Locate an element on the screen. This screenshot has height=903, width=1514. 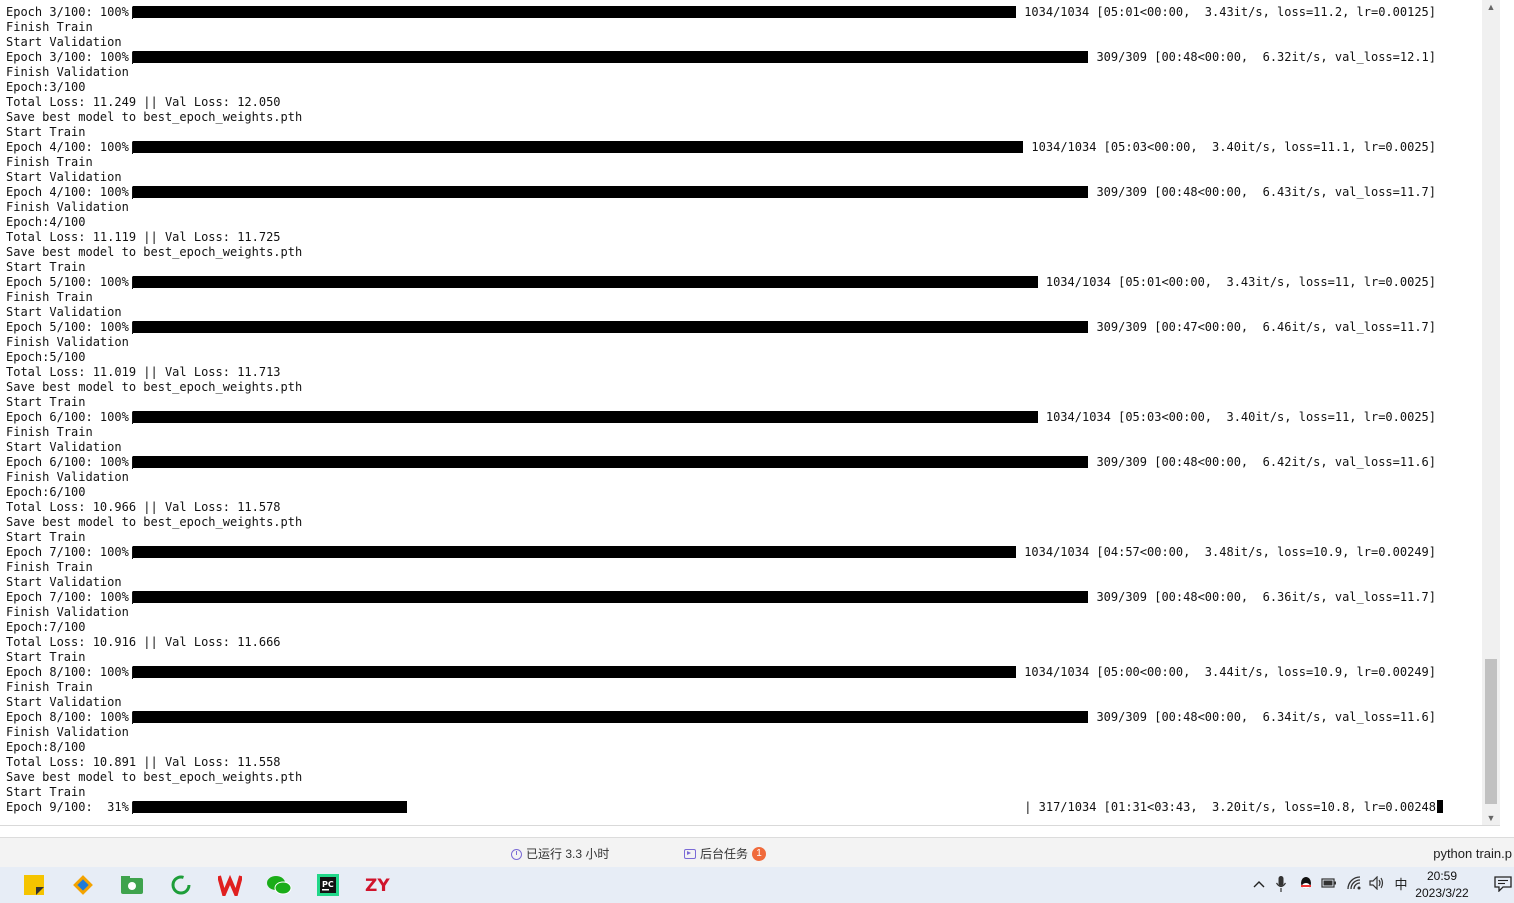
window-edge is located at coordinates (1507, 420).